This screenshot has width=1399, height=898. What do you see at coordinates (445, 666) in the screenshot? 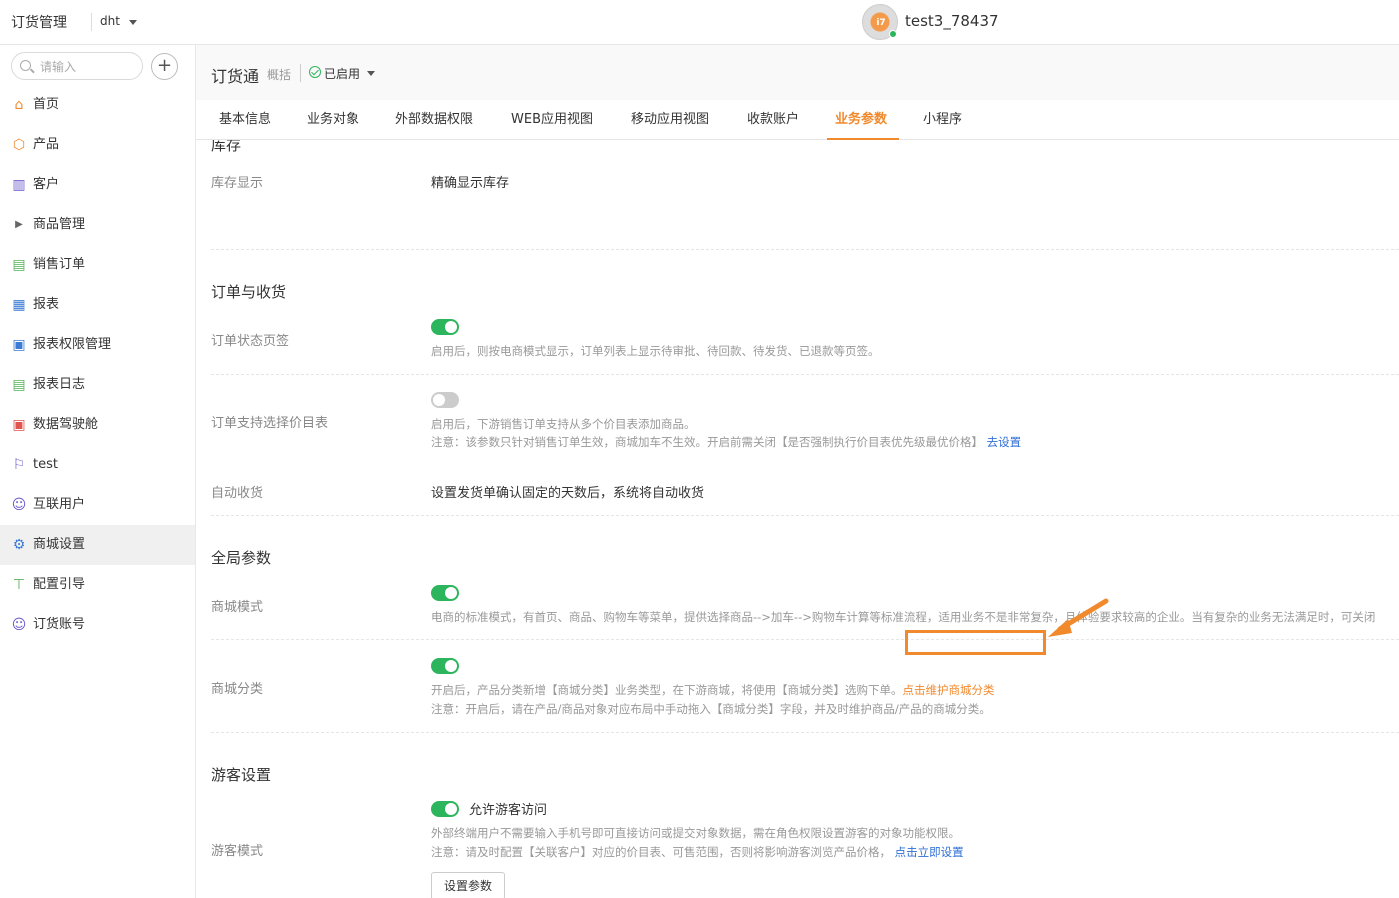
I see `mall-category-toggle` at bounding box center [445, 666].